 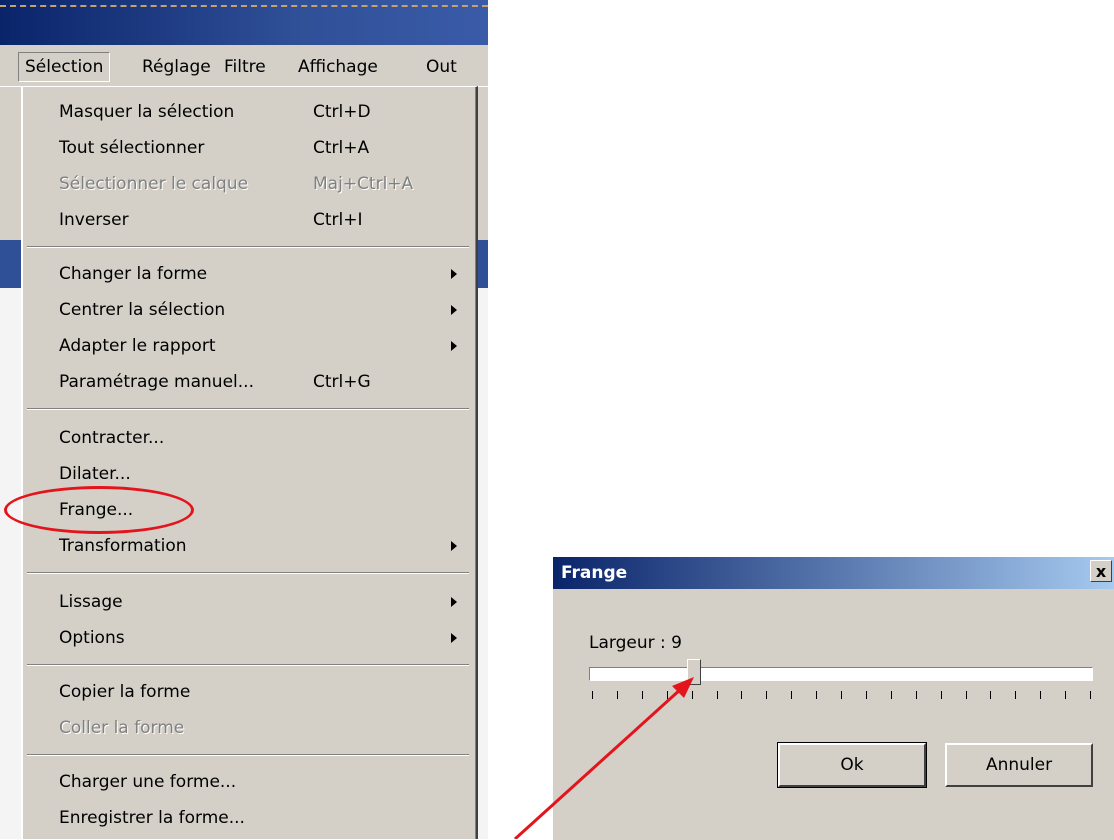 What do you see at coordinates (264, 220) in the screenshot?
I see `menu-item-inverser: Inverser Ctrl+I` at bounding box center [264, 220].